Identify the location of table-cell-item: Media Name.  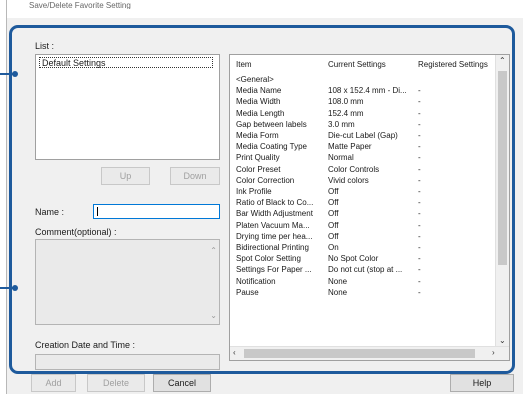
(259, 91).